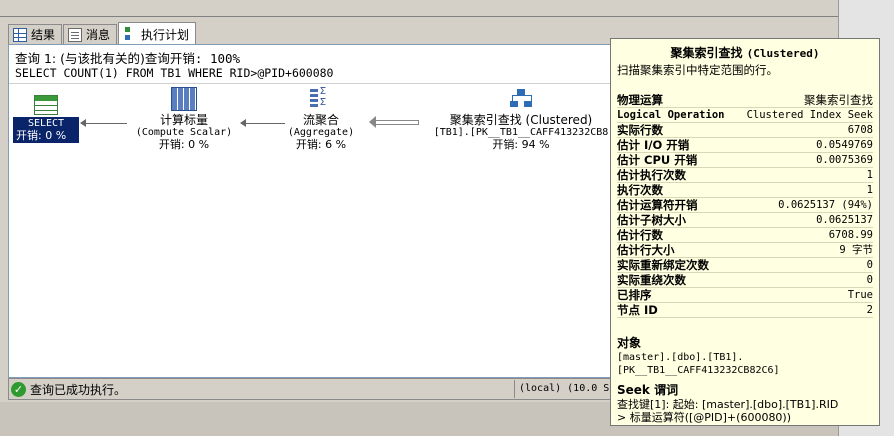 Image resolution: width=894 pixels, height=436 pixels. Describe the element at coordinates (704, 417) in the screenshot. I see `tooltip-seek-line: > 标量运算符([@PID]+(600080))` at that location.